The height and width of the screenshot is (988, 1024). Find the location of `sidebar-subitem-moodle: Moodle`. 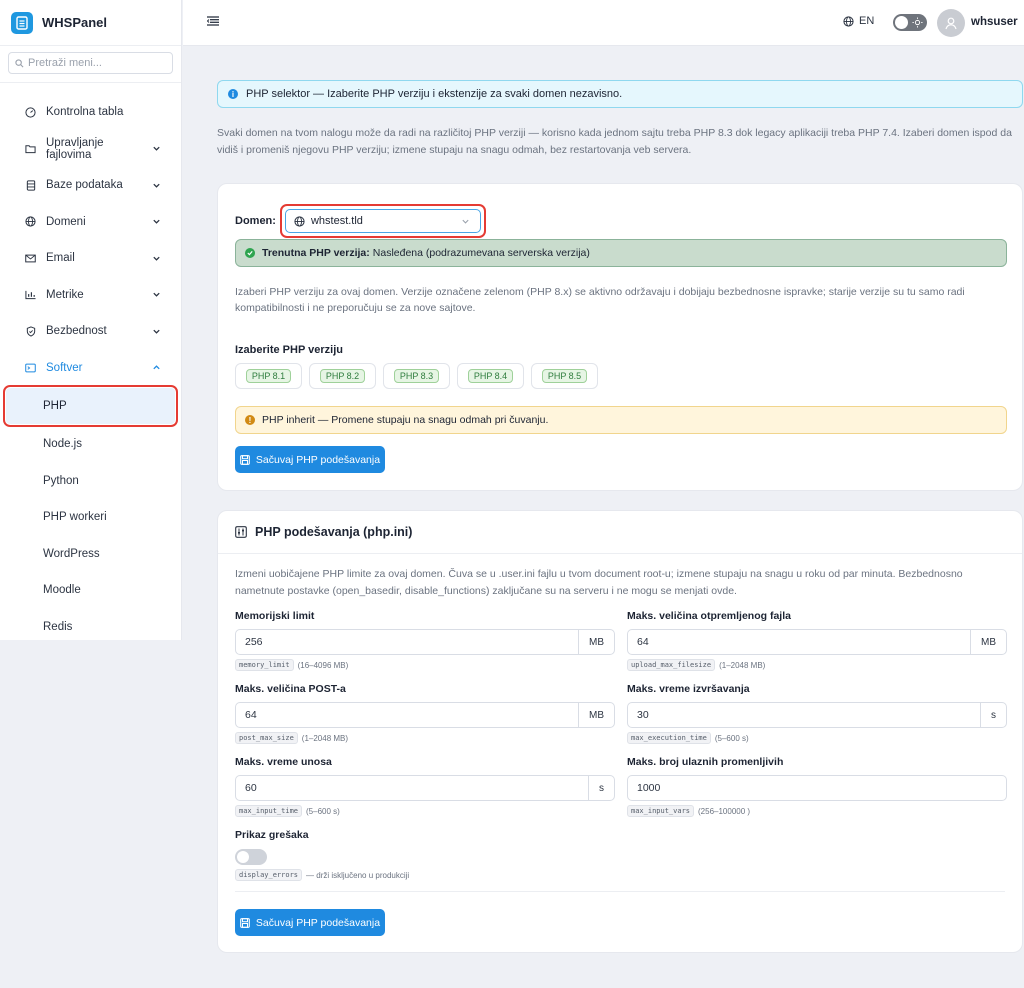

sidebar-subitem-moodle: Moodle is located at coordinates (90, 590).